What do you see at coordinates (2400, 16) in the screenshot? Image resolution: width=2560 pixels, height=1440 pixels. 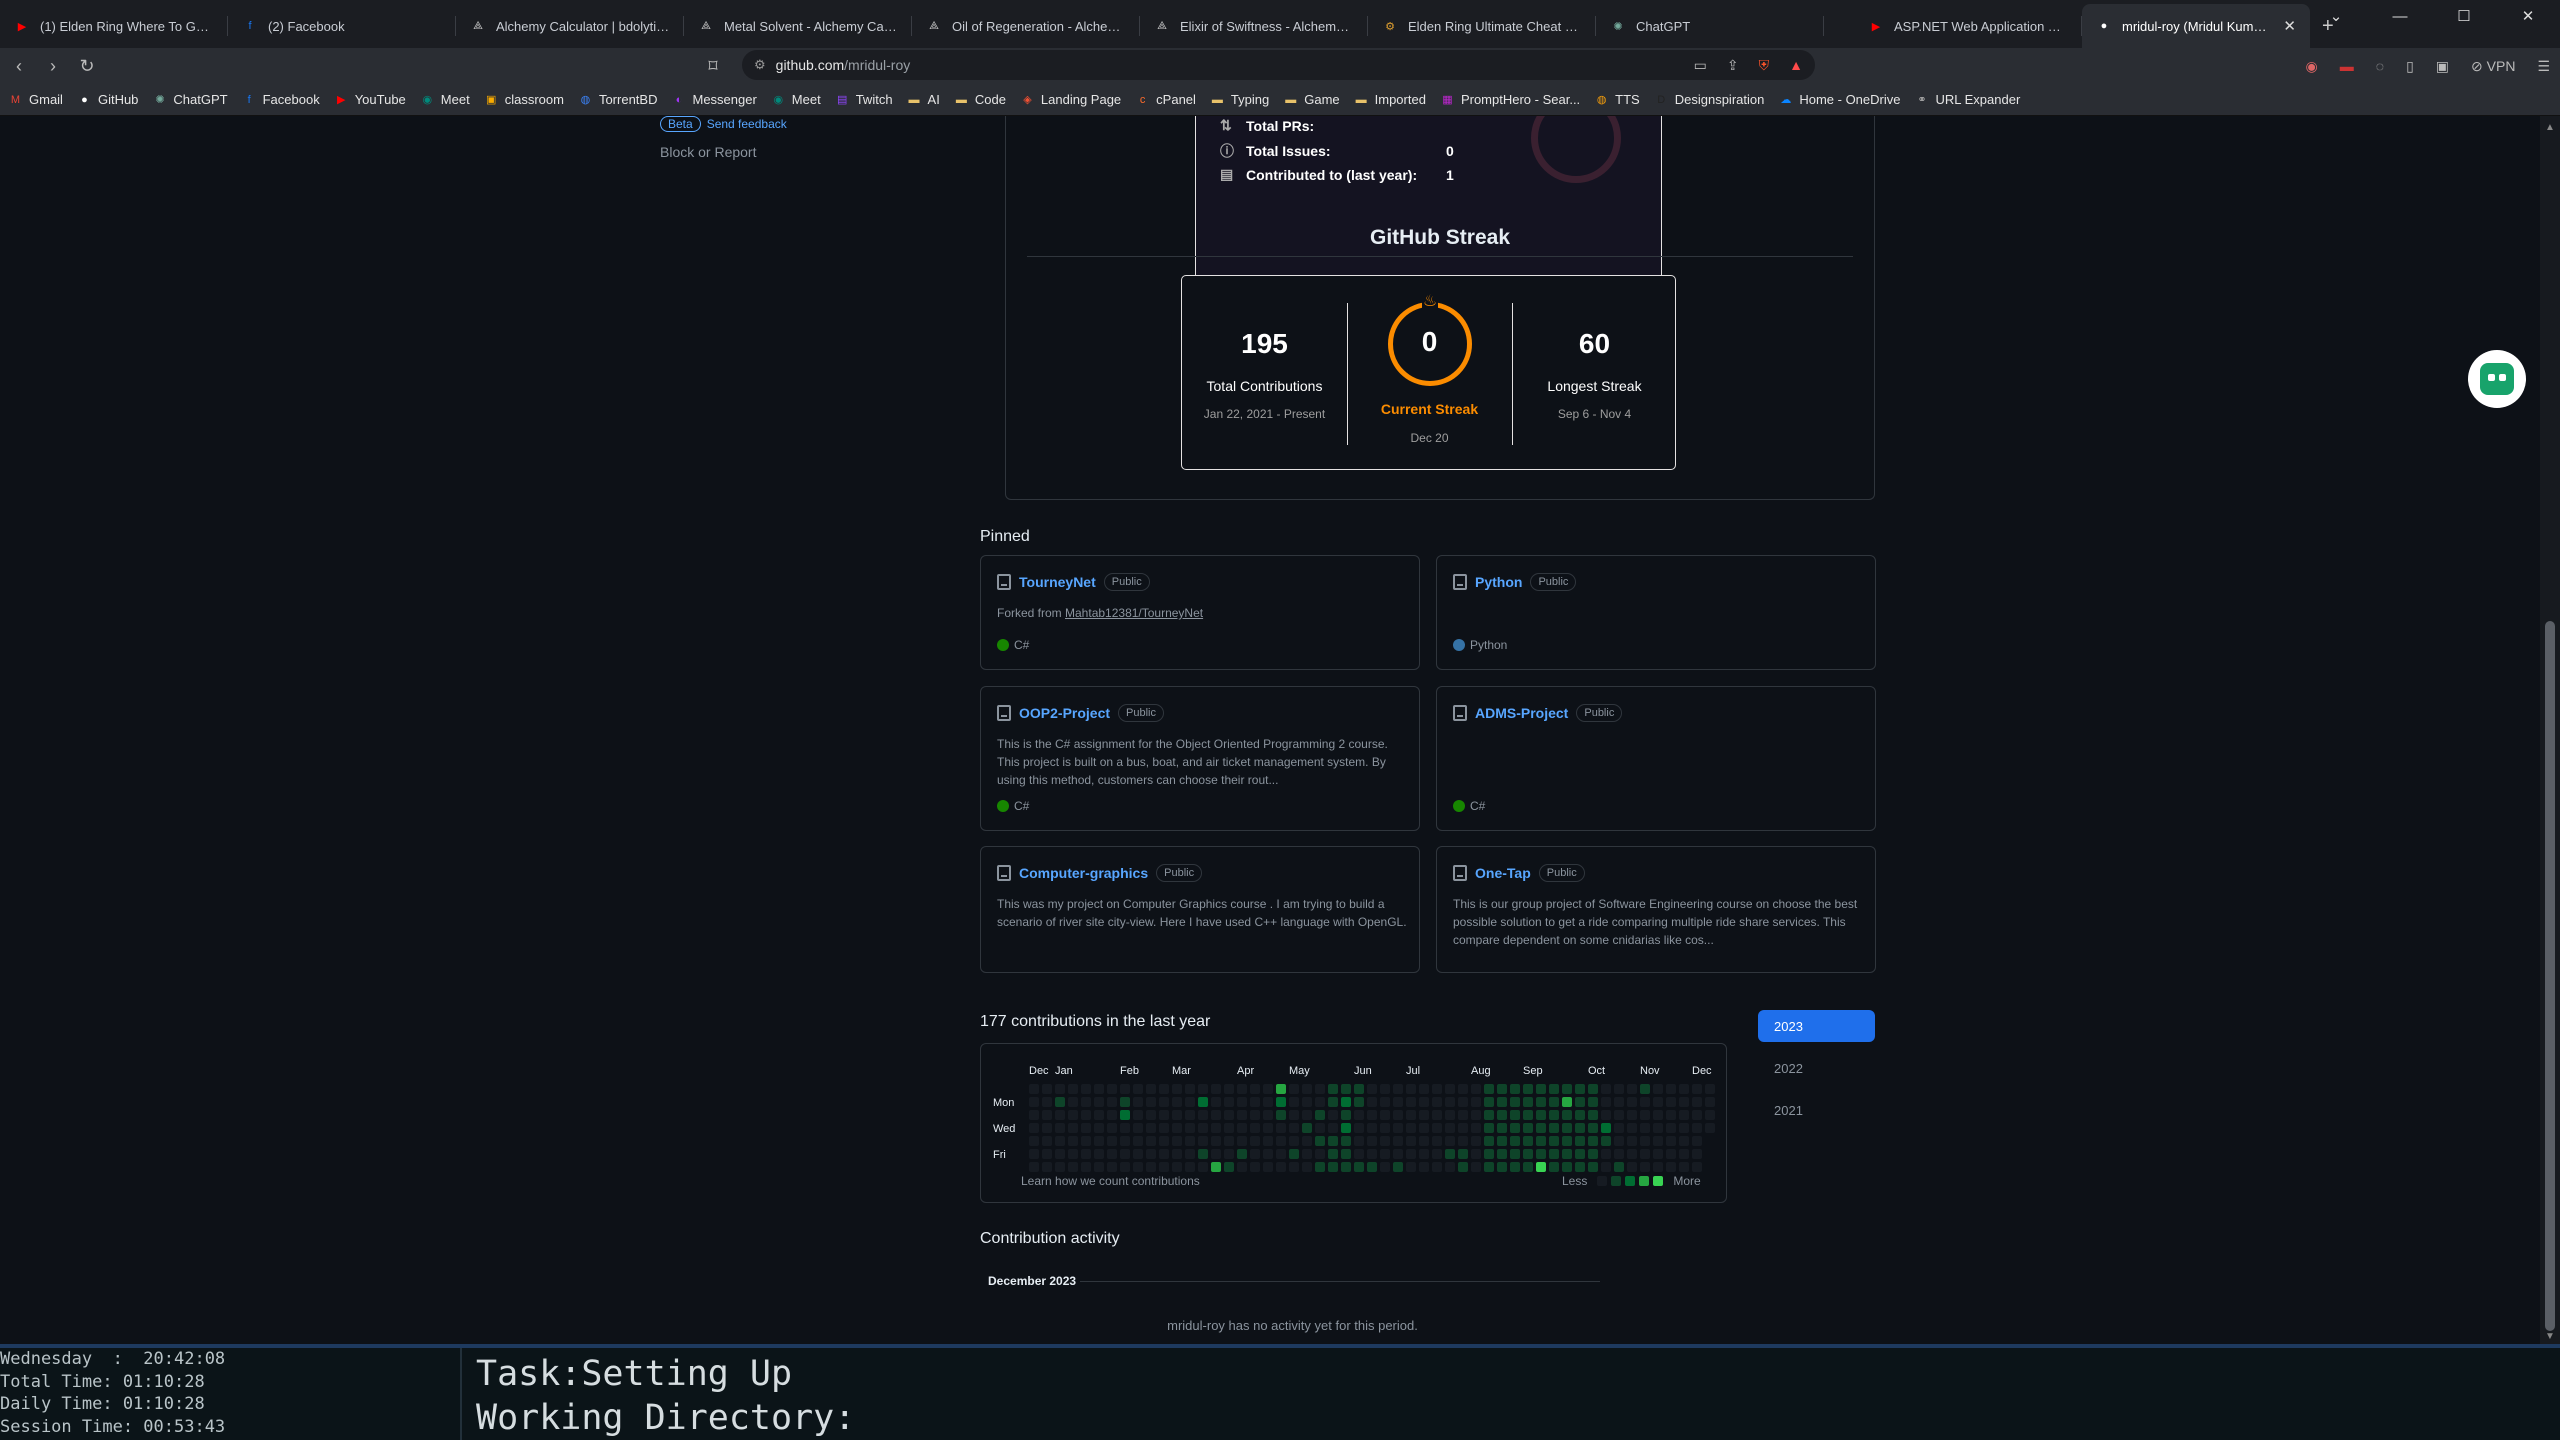 I see `minimize-button: —` at bounding box center [2400, 16].